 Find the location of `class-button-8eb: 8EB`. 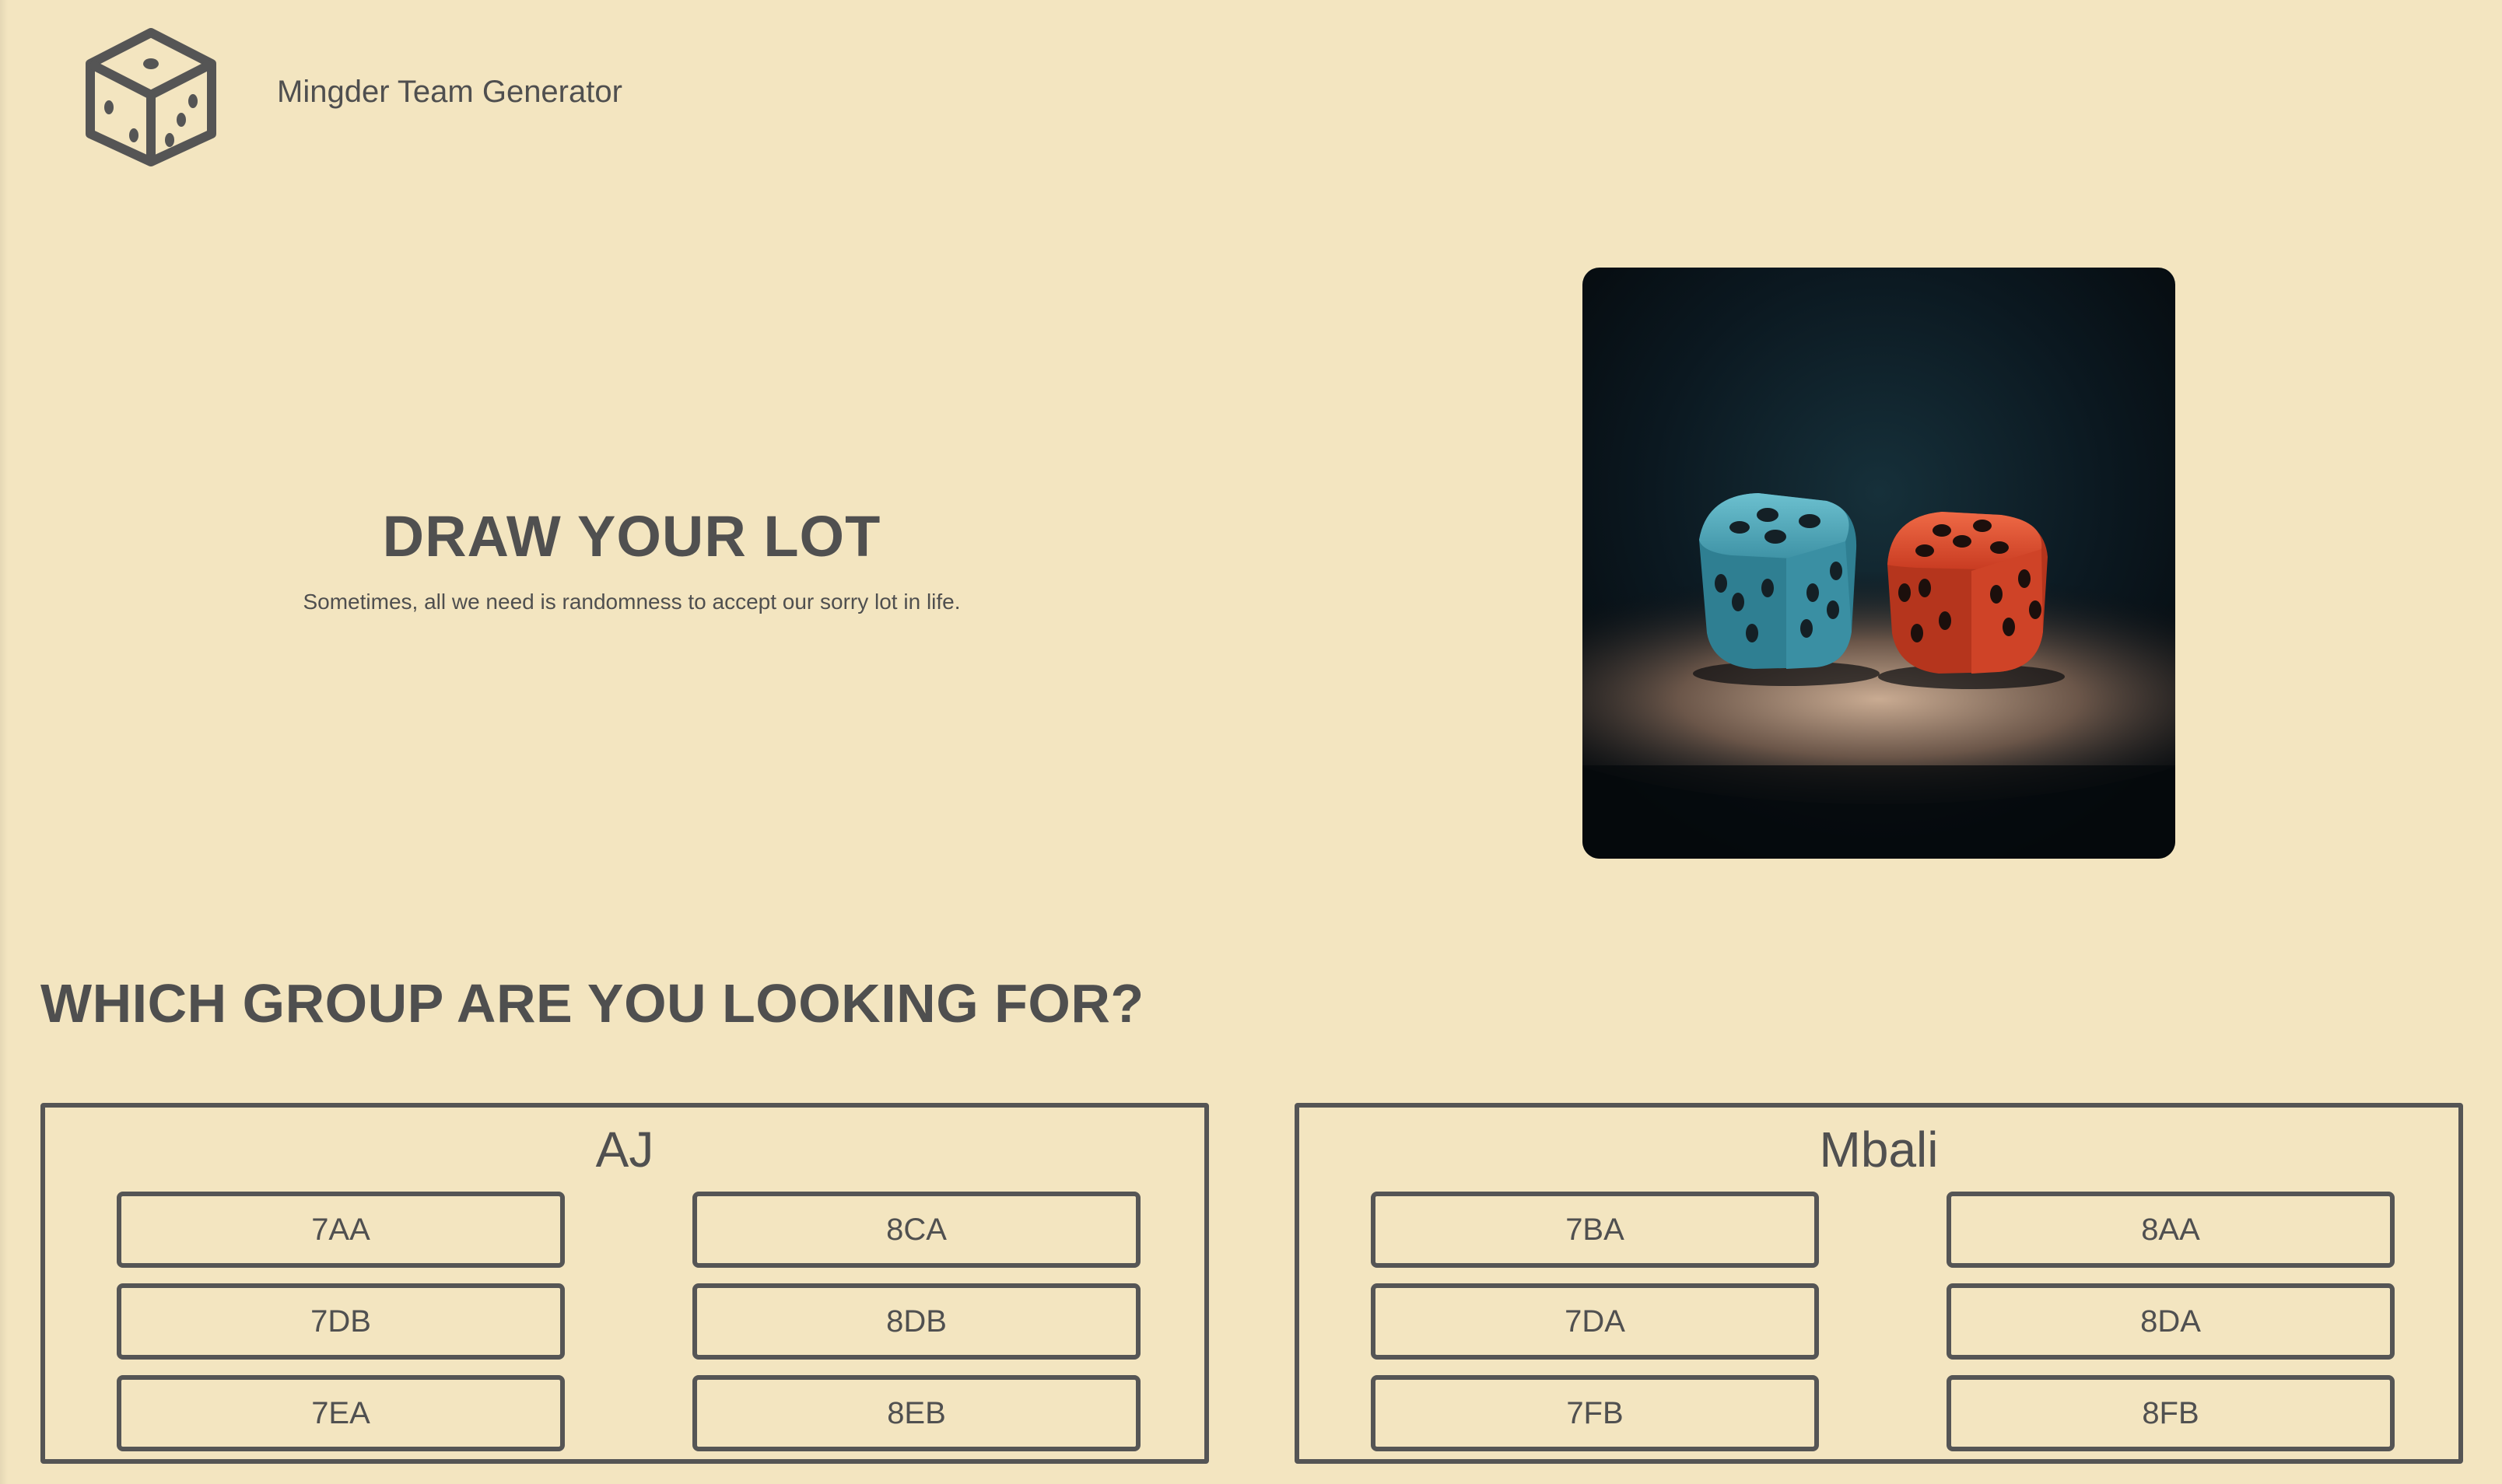

class-button-8eb: 8EB is located at coordinates (916, 1413).